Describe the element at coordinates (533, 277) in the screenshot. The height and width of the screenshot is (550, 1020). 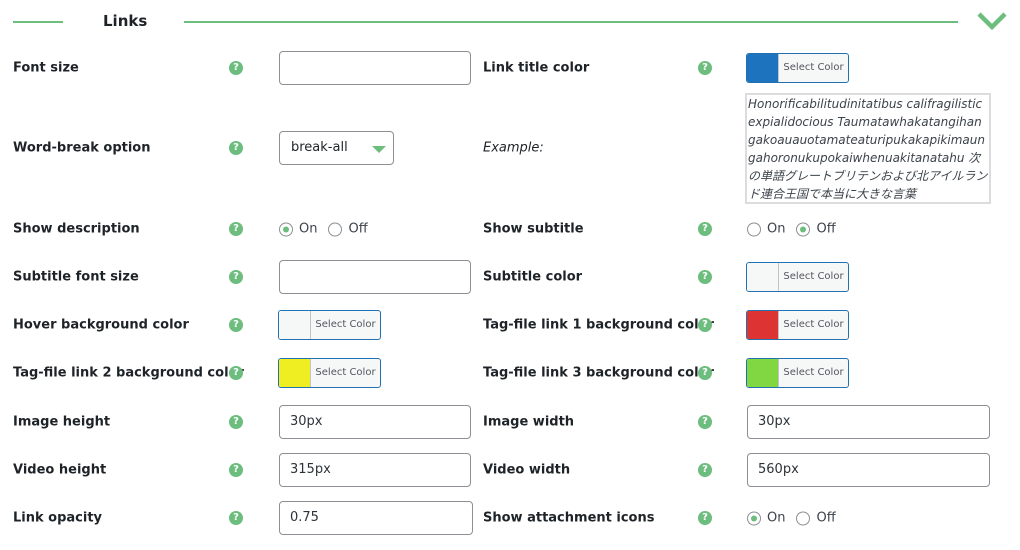
I see `subtitle-color-label: Subtitle color` at that location.